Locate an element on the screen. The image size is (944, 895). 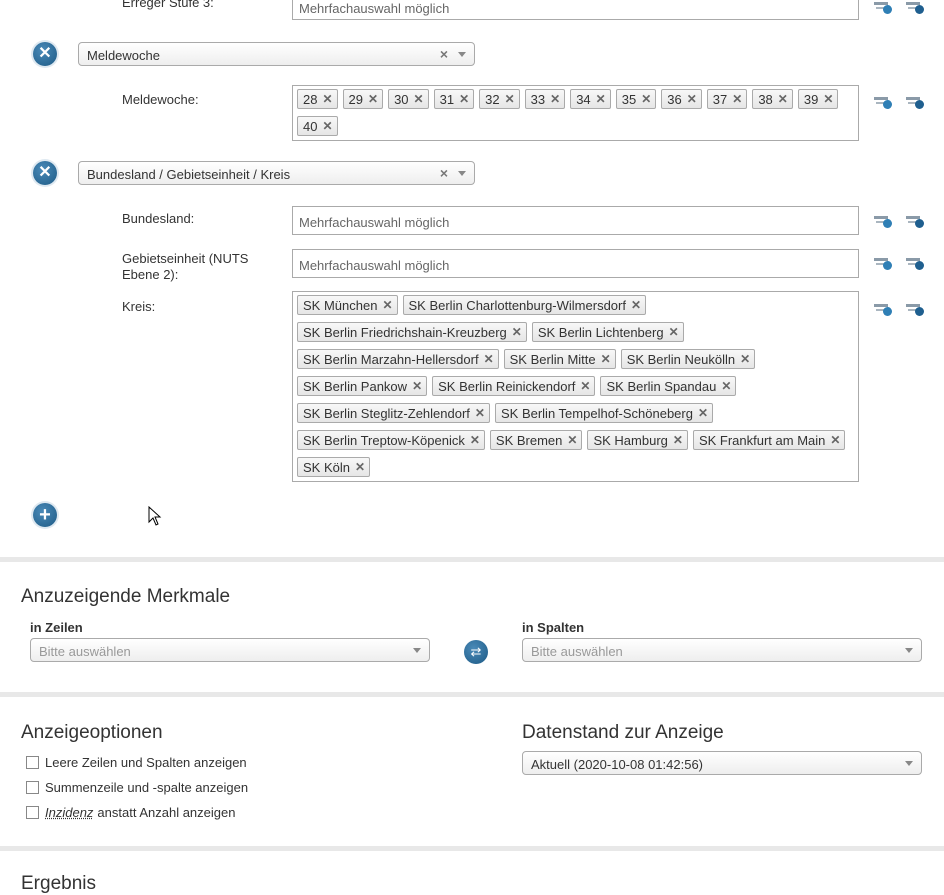
tag-label: SK Berlin Reinickendorf is located at coordinates (506, 386).